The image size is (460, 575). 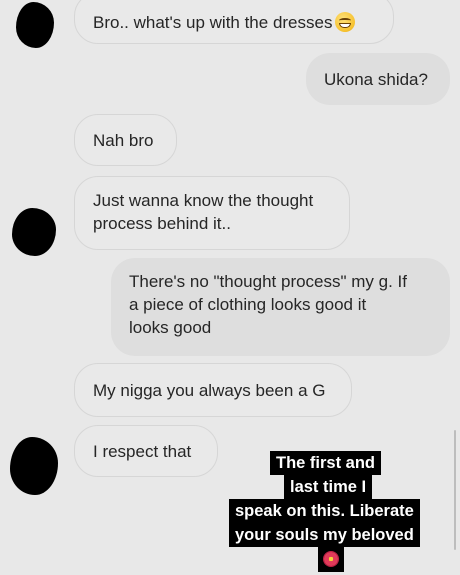 I want to click on scrollbar, so click(x=455, y=490).